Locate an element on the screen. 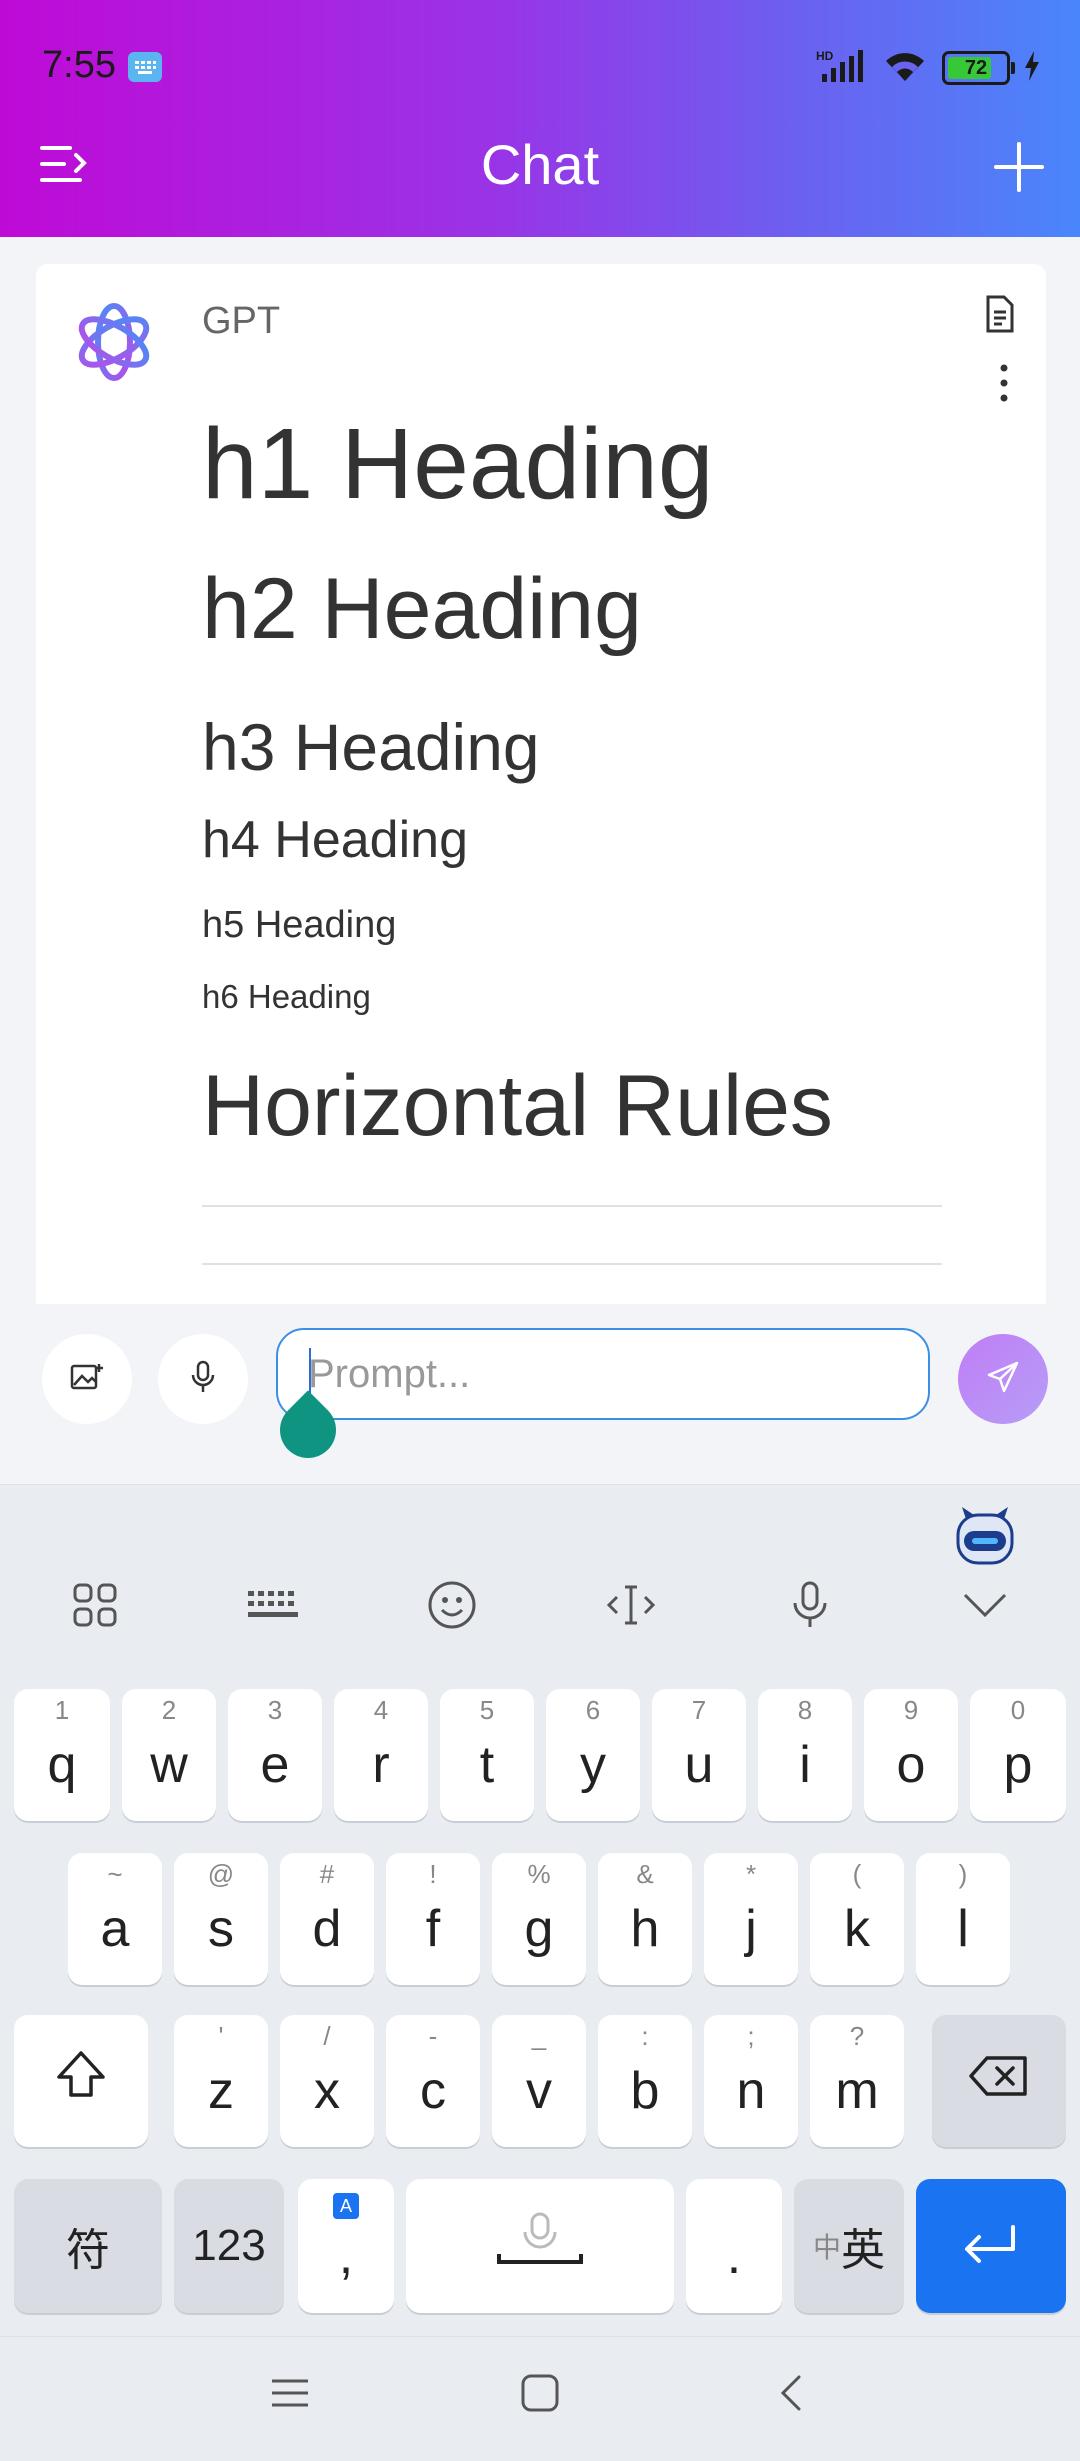 This screenshot has height=2461, width=1080. key: 9o is located at coordinates (911, 1755).